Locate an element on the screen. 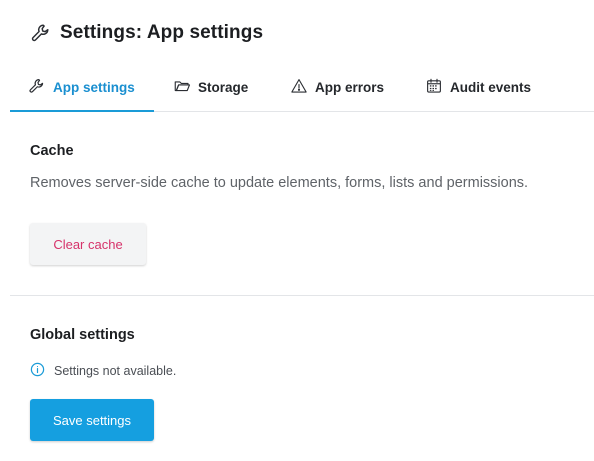  tab-app-errors: App errors is located at coordinates (337, 87).